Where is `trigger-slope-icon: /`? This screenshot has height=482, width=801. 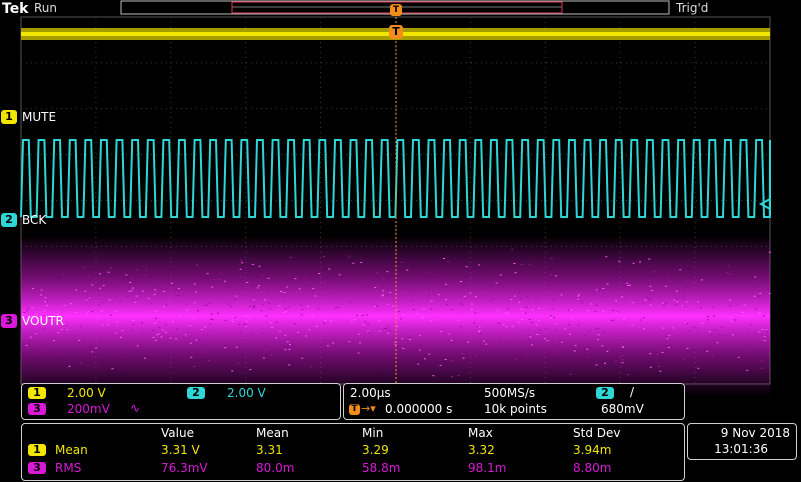
trigger-slope-icon: / is located at coordinates (632, 392).